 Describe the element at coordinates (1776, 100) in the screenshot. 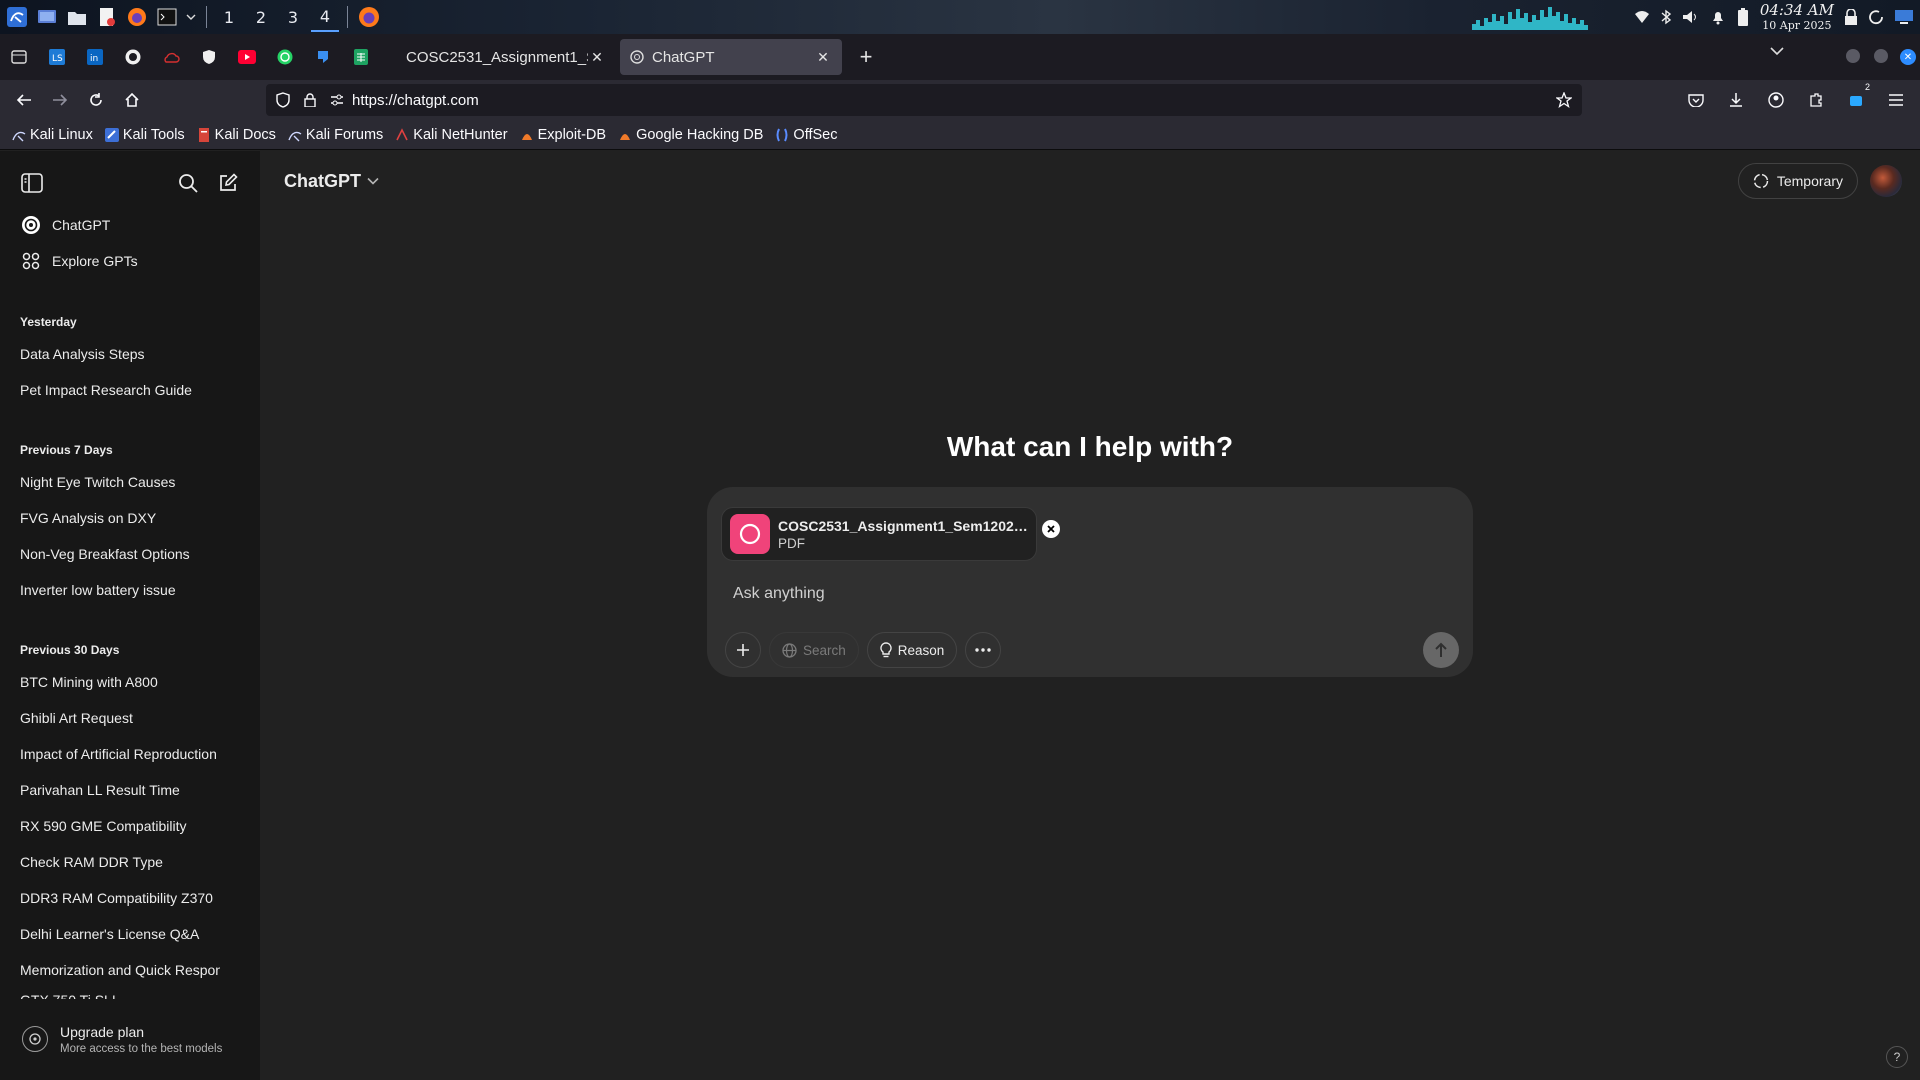

I see `account-icon` at that location.